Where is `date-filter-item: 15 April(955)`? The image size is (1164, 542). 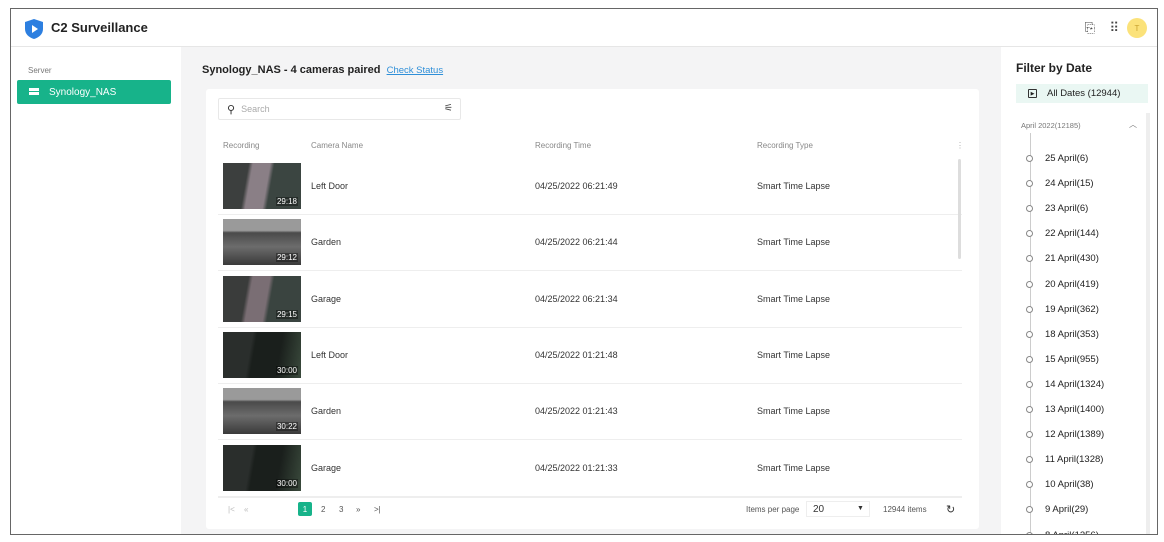 date-filter-item: 15 April(955) is located at coordinates (1062, 359).